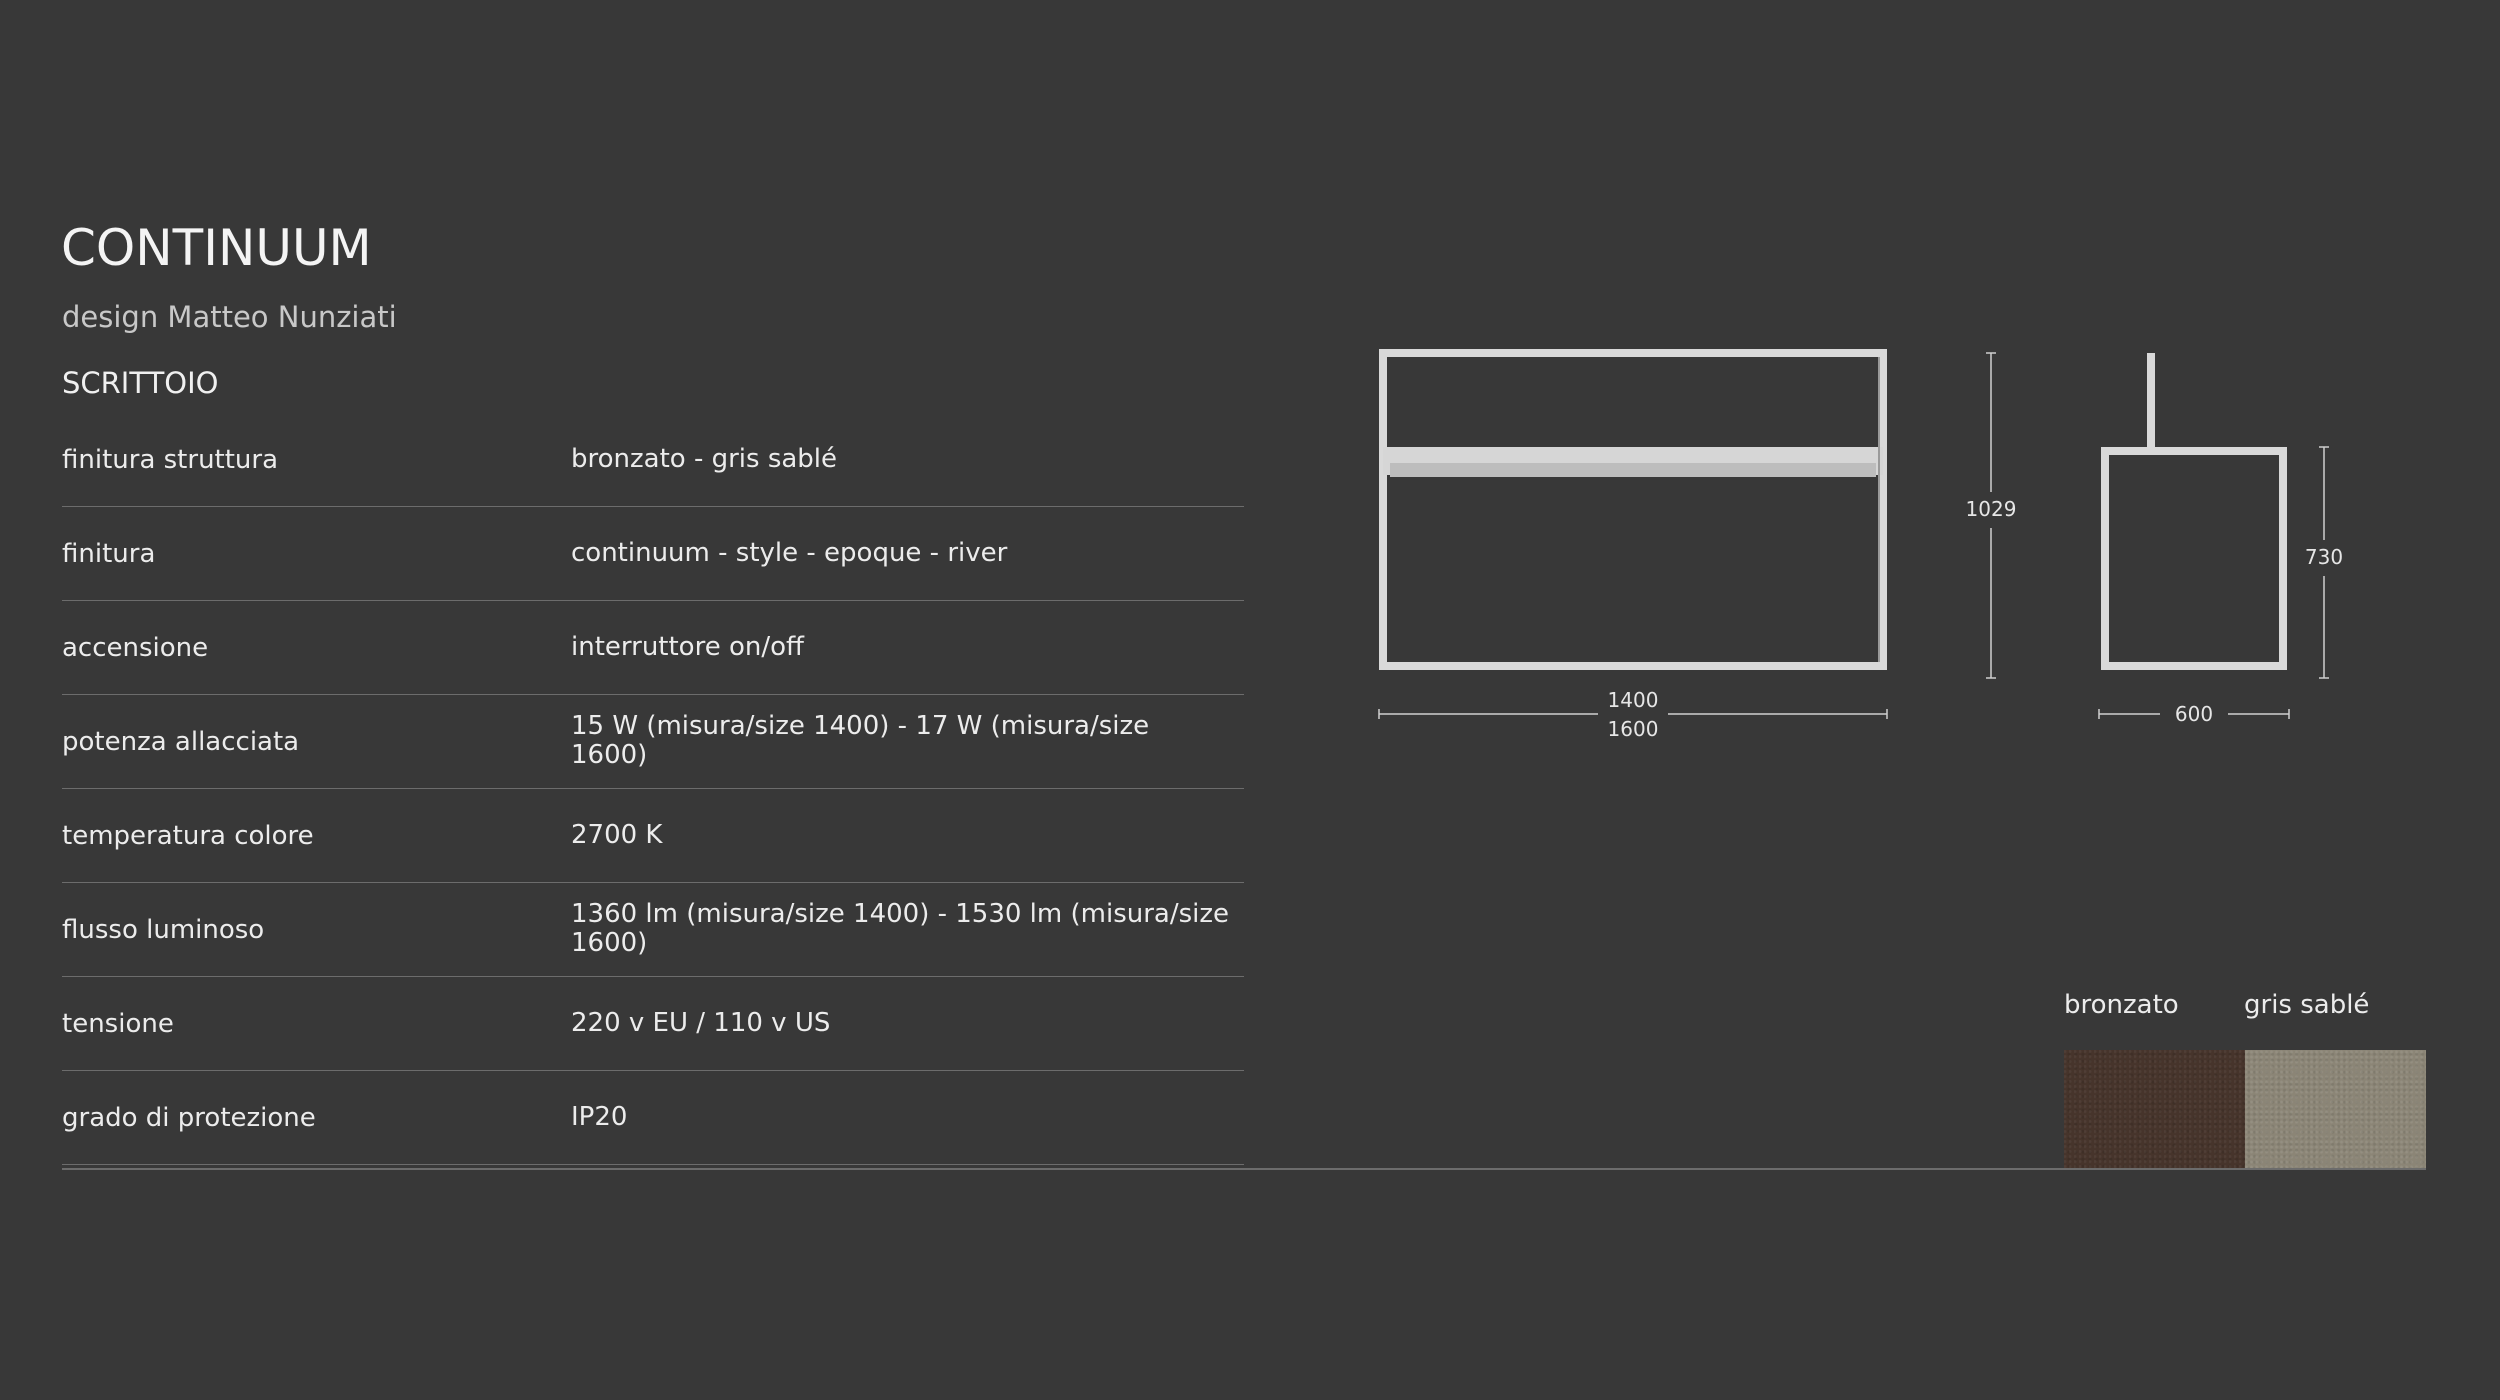 The width and height of the screenshot is (2500, 1400). I want to click on finish-label-gris-sable: gris sablé, so click(2307, 1005).